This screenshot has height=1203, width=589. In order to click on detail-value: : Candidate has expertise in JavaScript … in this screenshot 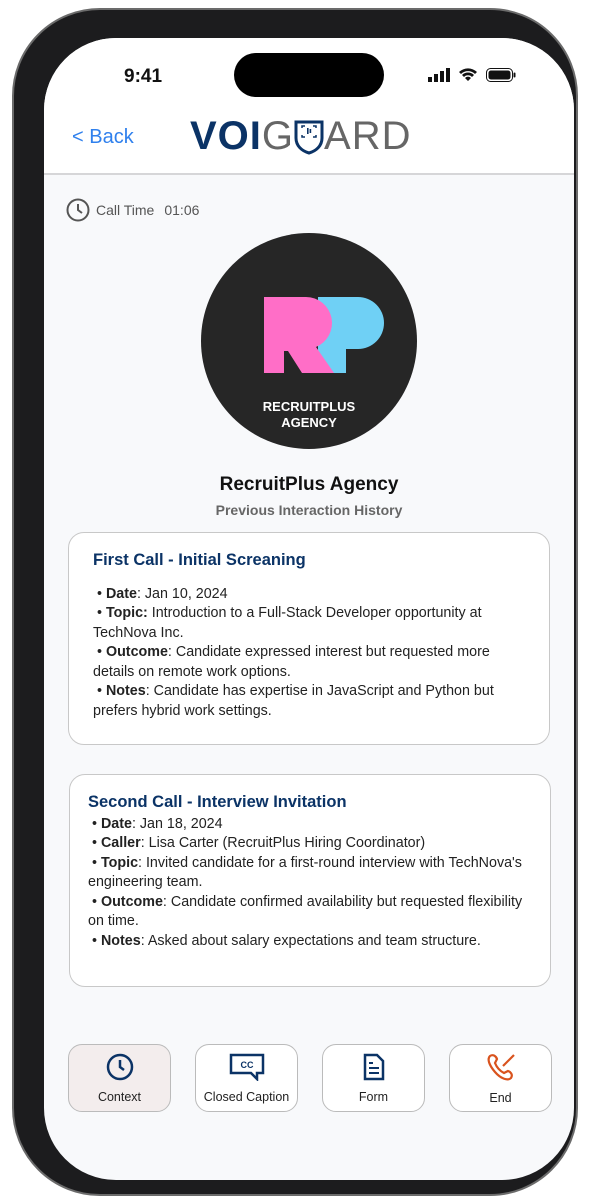, I will do `click(293, 701)`.